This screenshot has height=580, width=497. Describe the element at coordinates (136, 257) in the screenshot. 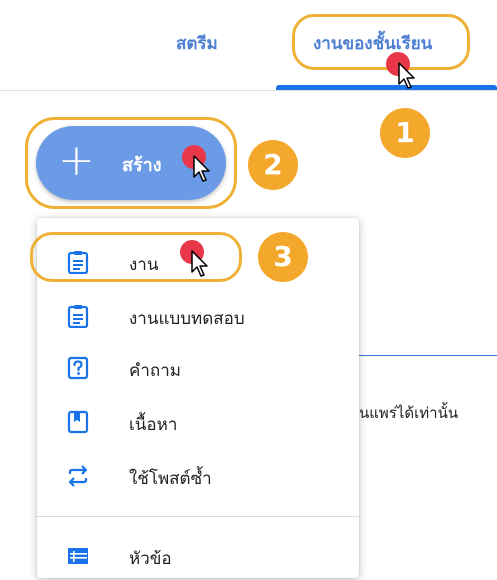

I see `assignment-item-highlight` at that location.